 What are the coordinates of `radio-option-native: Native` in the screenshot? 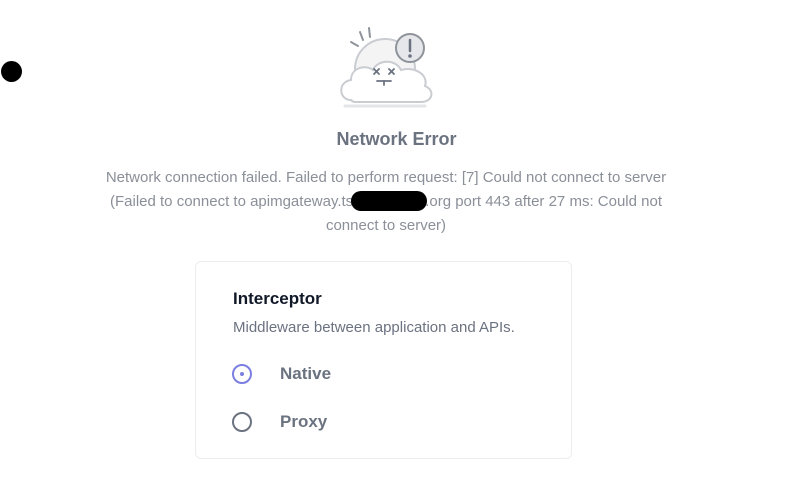 It's located at (281, 374).